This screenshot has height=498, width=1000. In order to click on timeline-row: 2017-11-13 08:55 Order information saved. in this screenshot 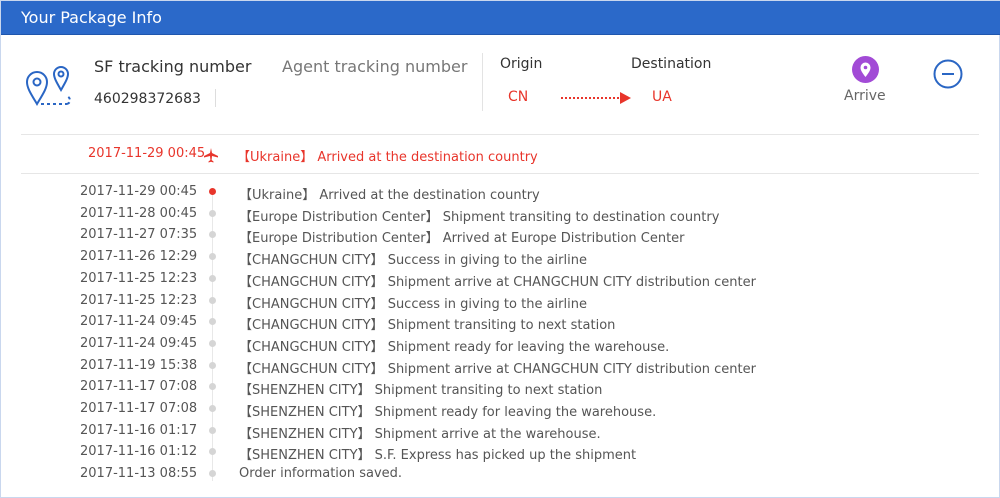, I will do `click(500, 477)`.